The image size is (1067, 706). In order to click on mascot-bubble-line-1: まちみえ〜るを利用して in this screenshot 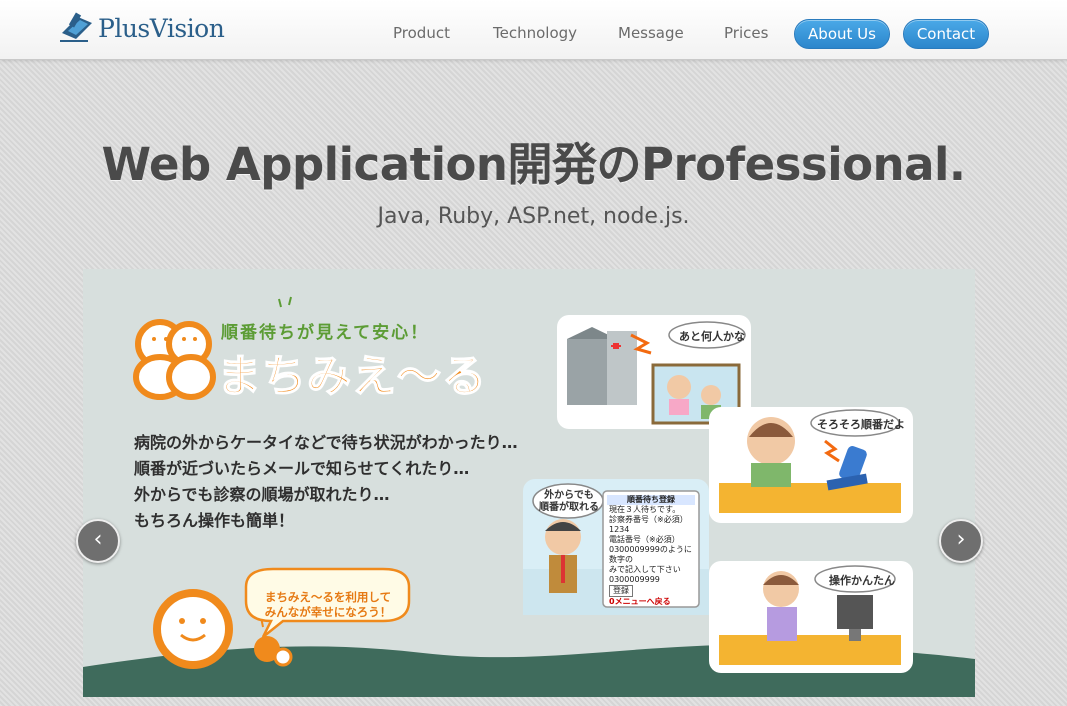, I will do `click(328, 597)`.